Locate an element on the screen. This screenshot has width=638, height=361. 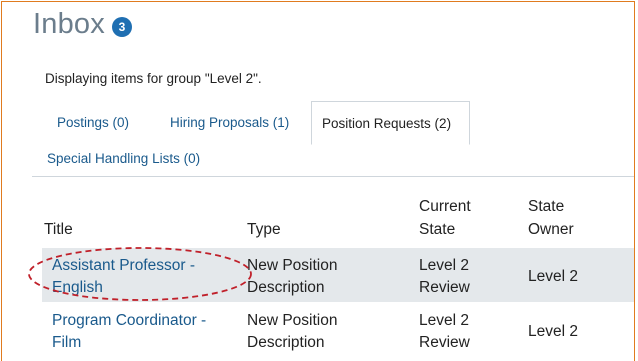
header-title: Title is located at coordinates (58, 229).